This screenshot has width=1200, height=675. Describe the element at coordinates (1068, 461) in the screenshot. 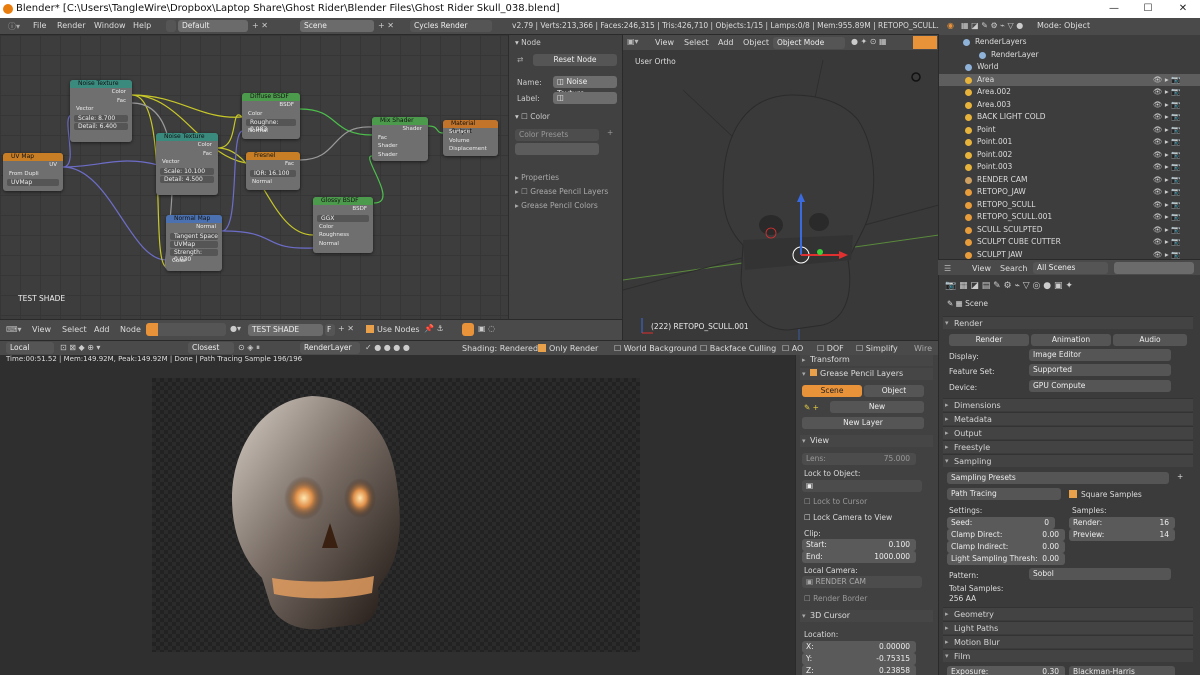

I see `sampling-section: Sampling` at that location.